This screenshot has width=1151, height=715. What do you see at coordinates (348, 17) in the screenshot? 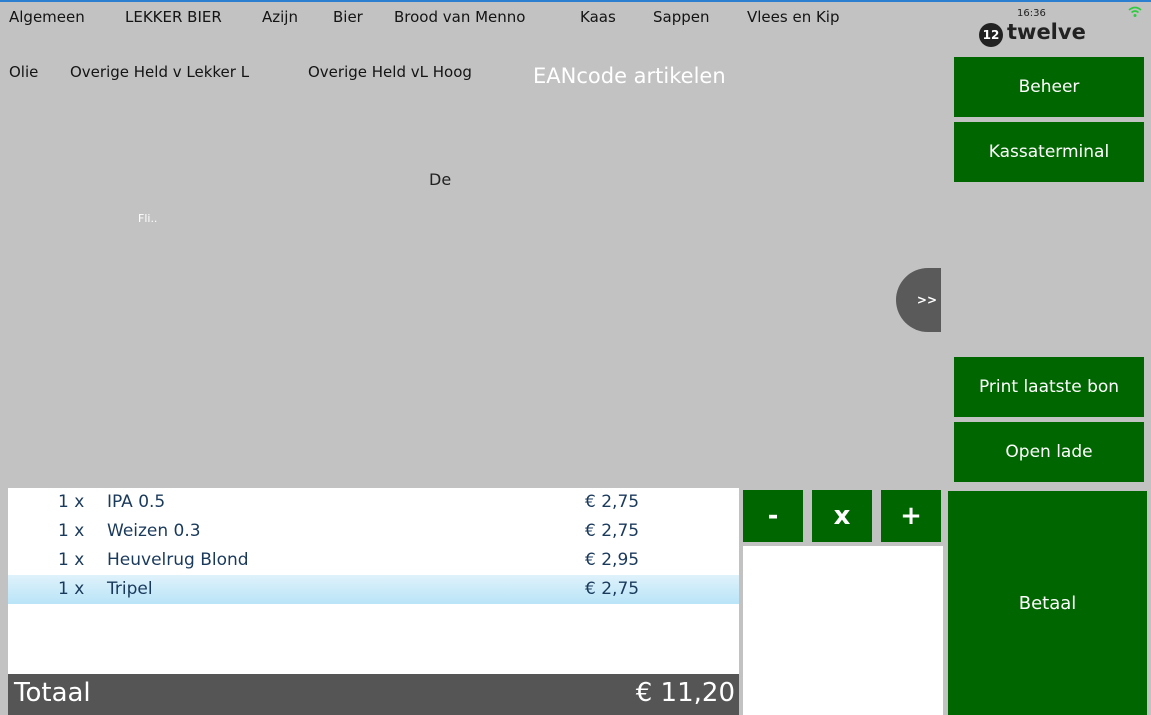
I see `category-bier: Bier` at bounding box center [348, 17].